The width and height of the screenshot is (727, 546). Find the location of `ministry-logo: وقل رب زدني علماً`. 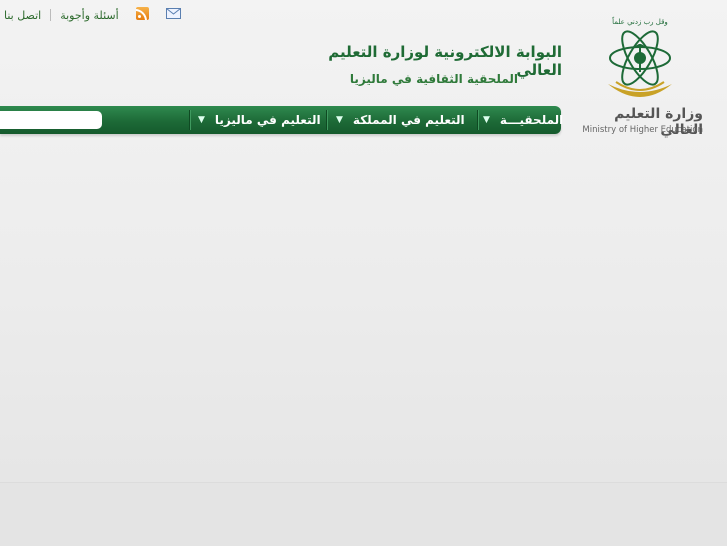

ministry-logo: وقل رب زدني علماً is located at coordinates (639, 62).